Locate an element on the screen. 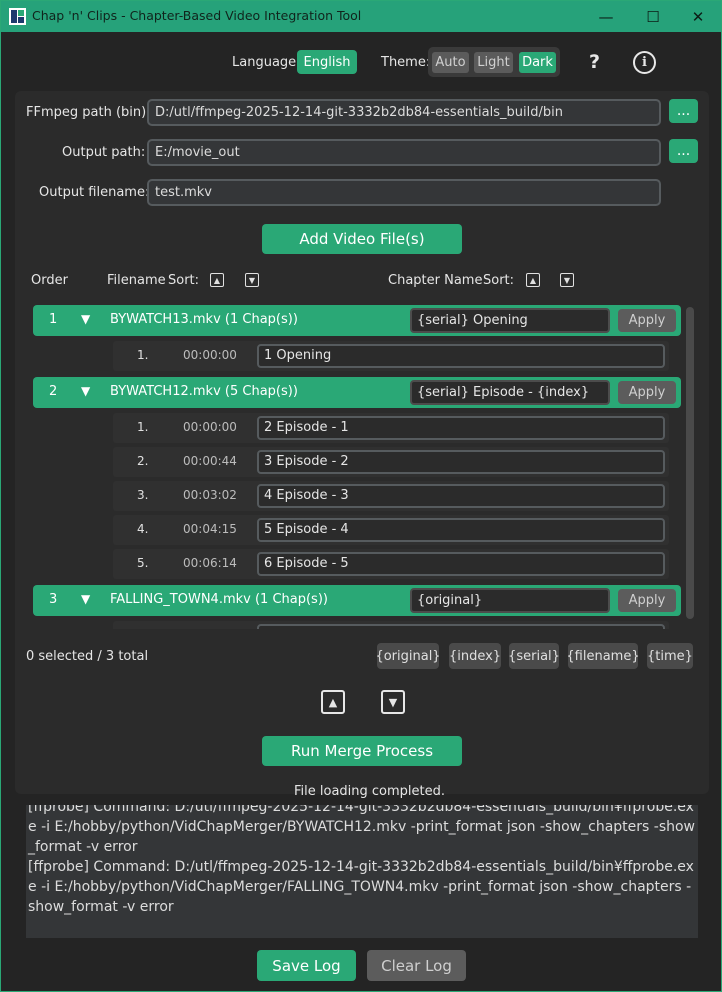  list-scrollbar is located at coordinates (690, 463).